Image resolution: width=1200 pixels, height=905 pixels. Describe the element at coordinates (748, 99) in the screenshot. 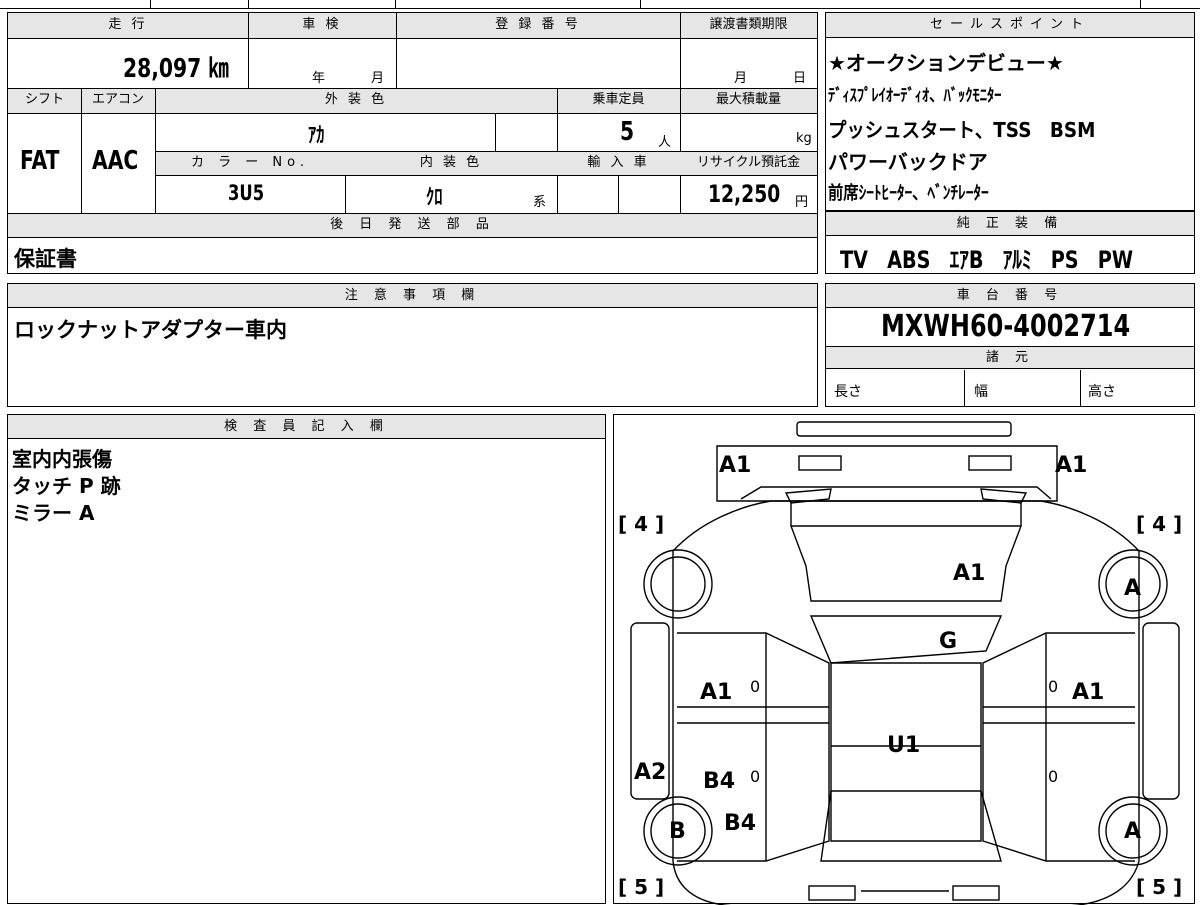

I see `max-load-label: 最大積載量` at that location.